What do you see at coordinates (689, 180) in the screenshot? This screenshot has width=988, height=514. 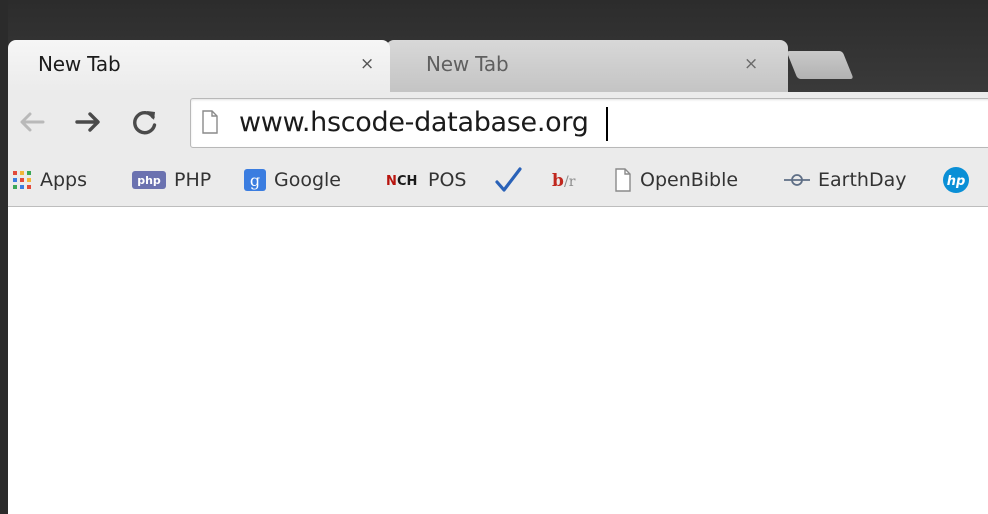 I see `bookmark-label: OpenBible` at bounding box center [689, 180].